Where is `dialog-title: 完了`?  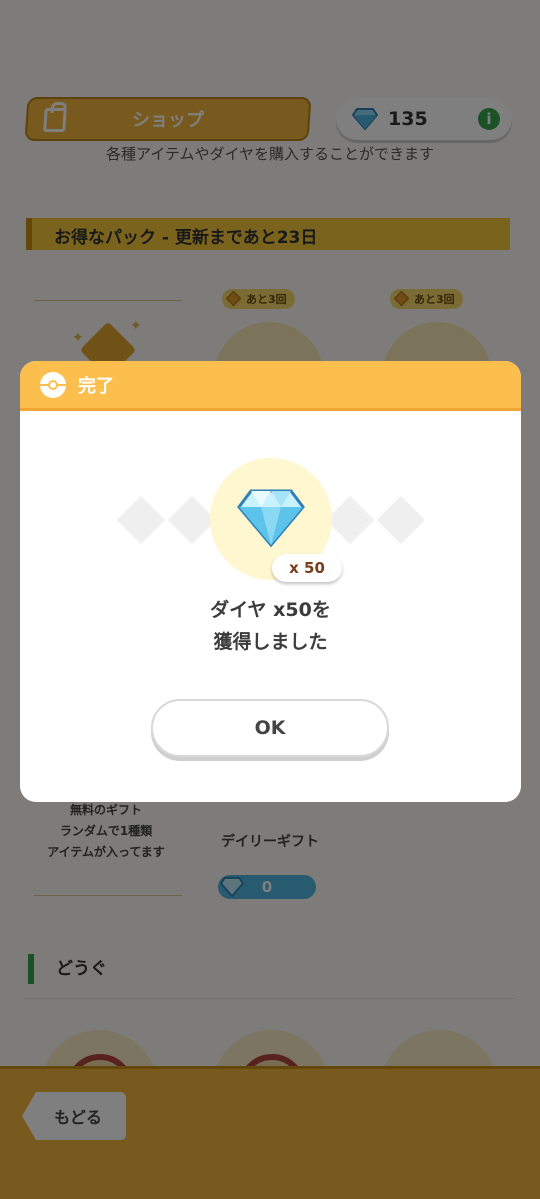 dialog-title: 完了 is located at coordinates (96, 386).